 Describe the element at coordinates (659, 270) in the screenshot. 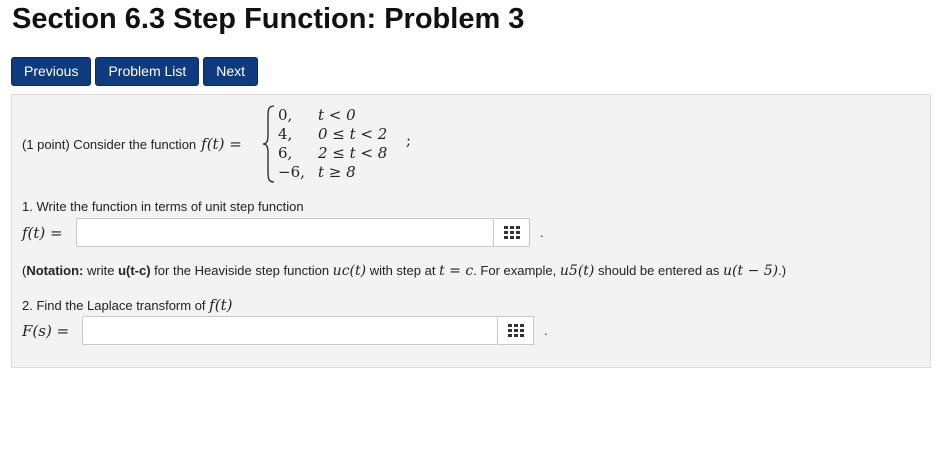

I see `notation-text: should be entered as` at that location.